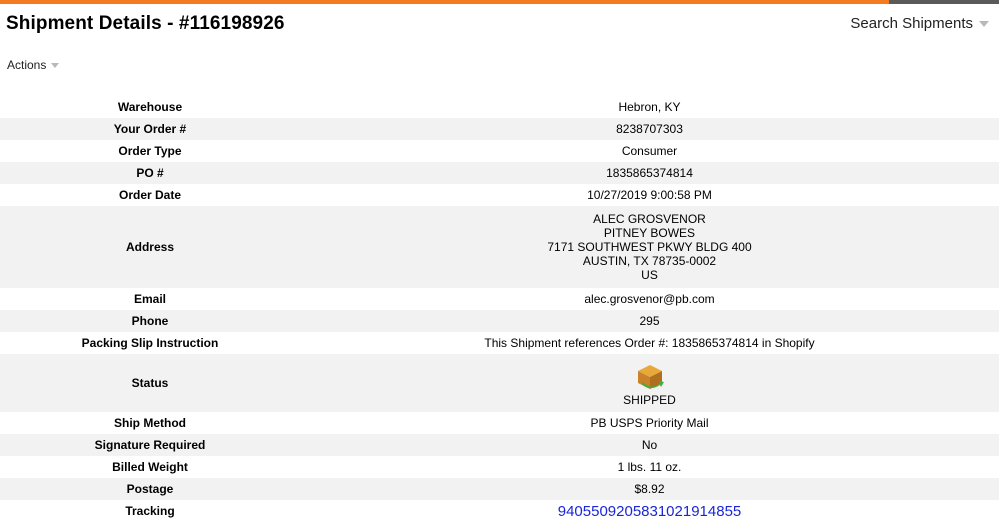 This screenshot has height=523, width=999. I want to click on row-billed-weight: Billed Weight 1 lbs. 11 oz., so click(499, 467).